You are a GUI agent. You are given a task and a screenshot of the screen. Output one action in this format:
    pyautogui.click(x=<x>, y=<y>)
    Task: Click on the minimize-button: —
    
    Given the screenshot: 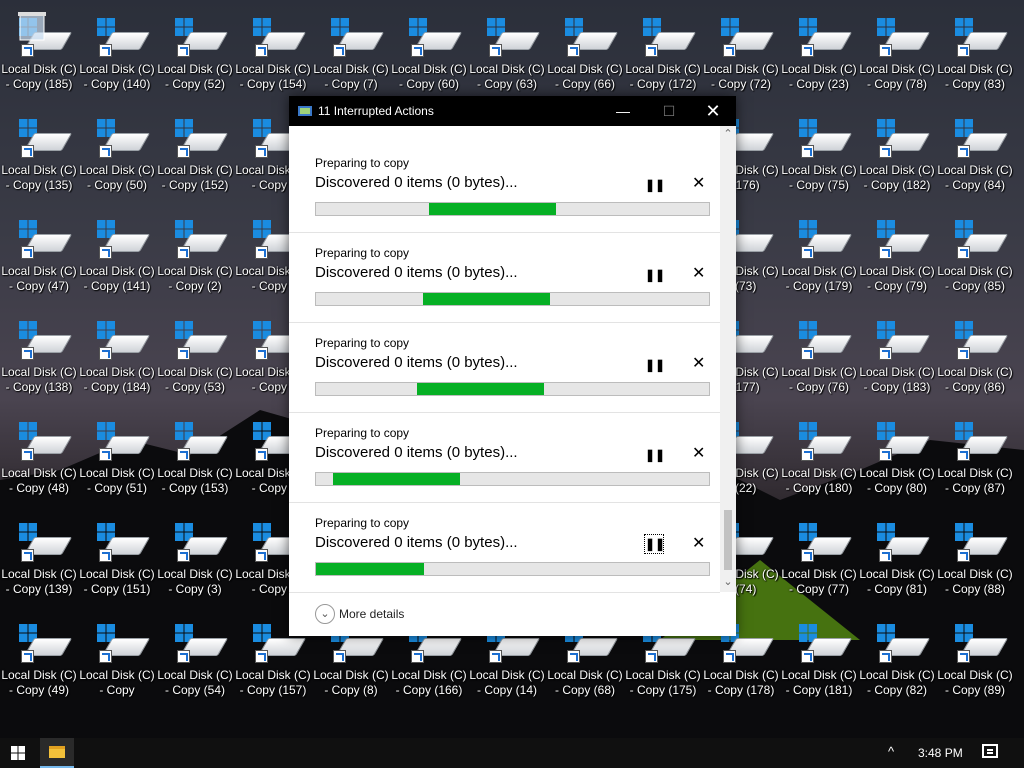 What is the action you would take?
    pyautogui.click(x=623, y=111)
    